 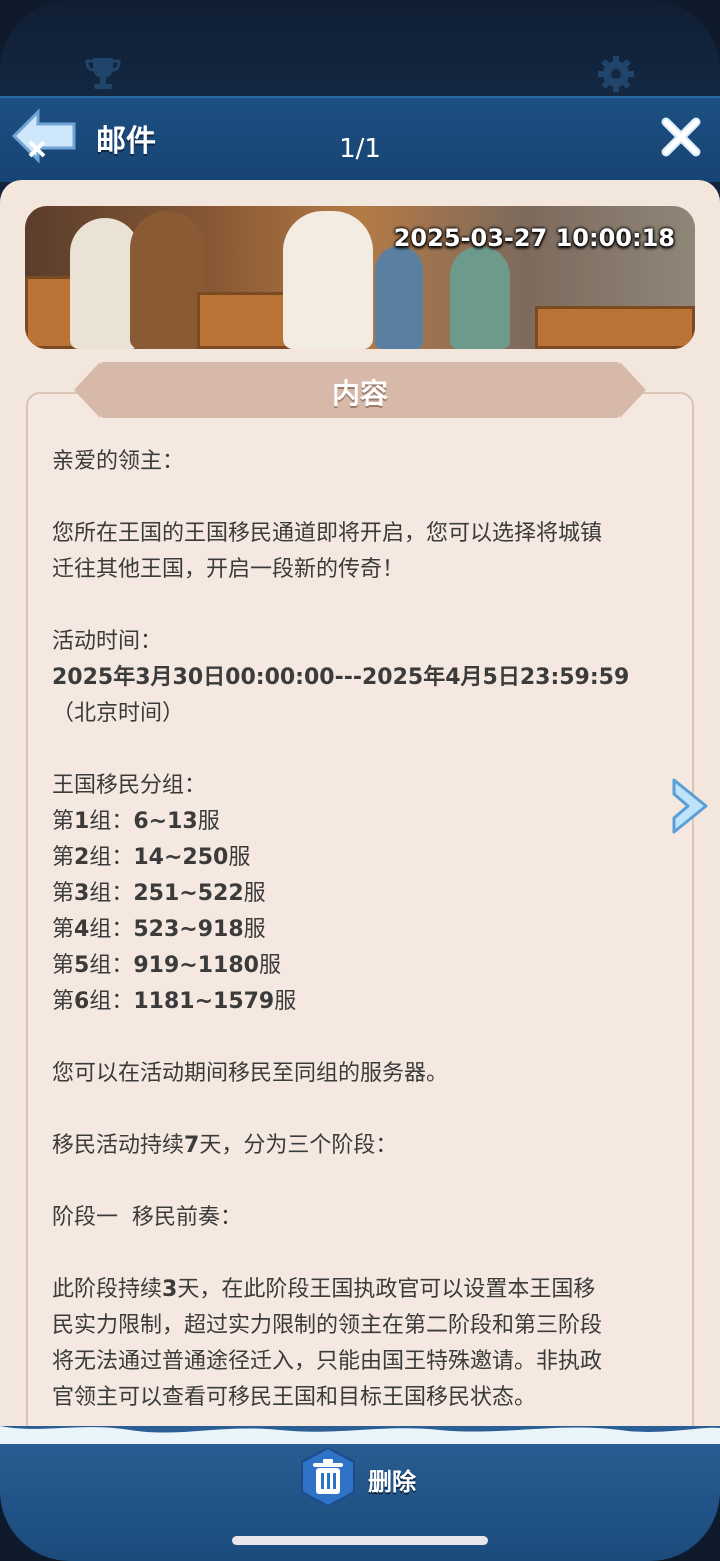 I want to click on next-page-arrow-icon, so click(x=690, y=806).